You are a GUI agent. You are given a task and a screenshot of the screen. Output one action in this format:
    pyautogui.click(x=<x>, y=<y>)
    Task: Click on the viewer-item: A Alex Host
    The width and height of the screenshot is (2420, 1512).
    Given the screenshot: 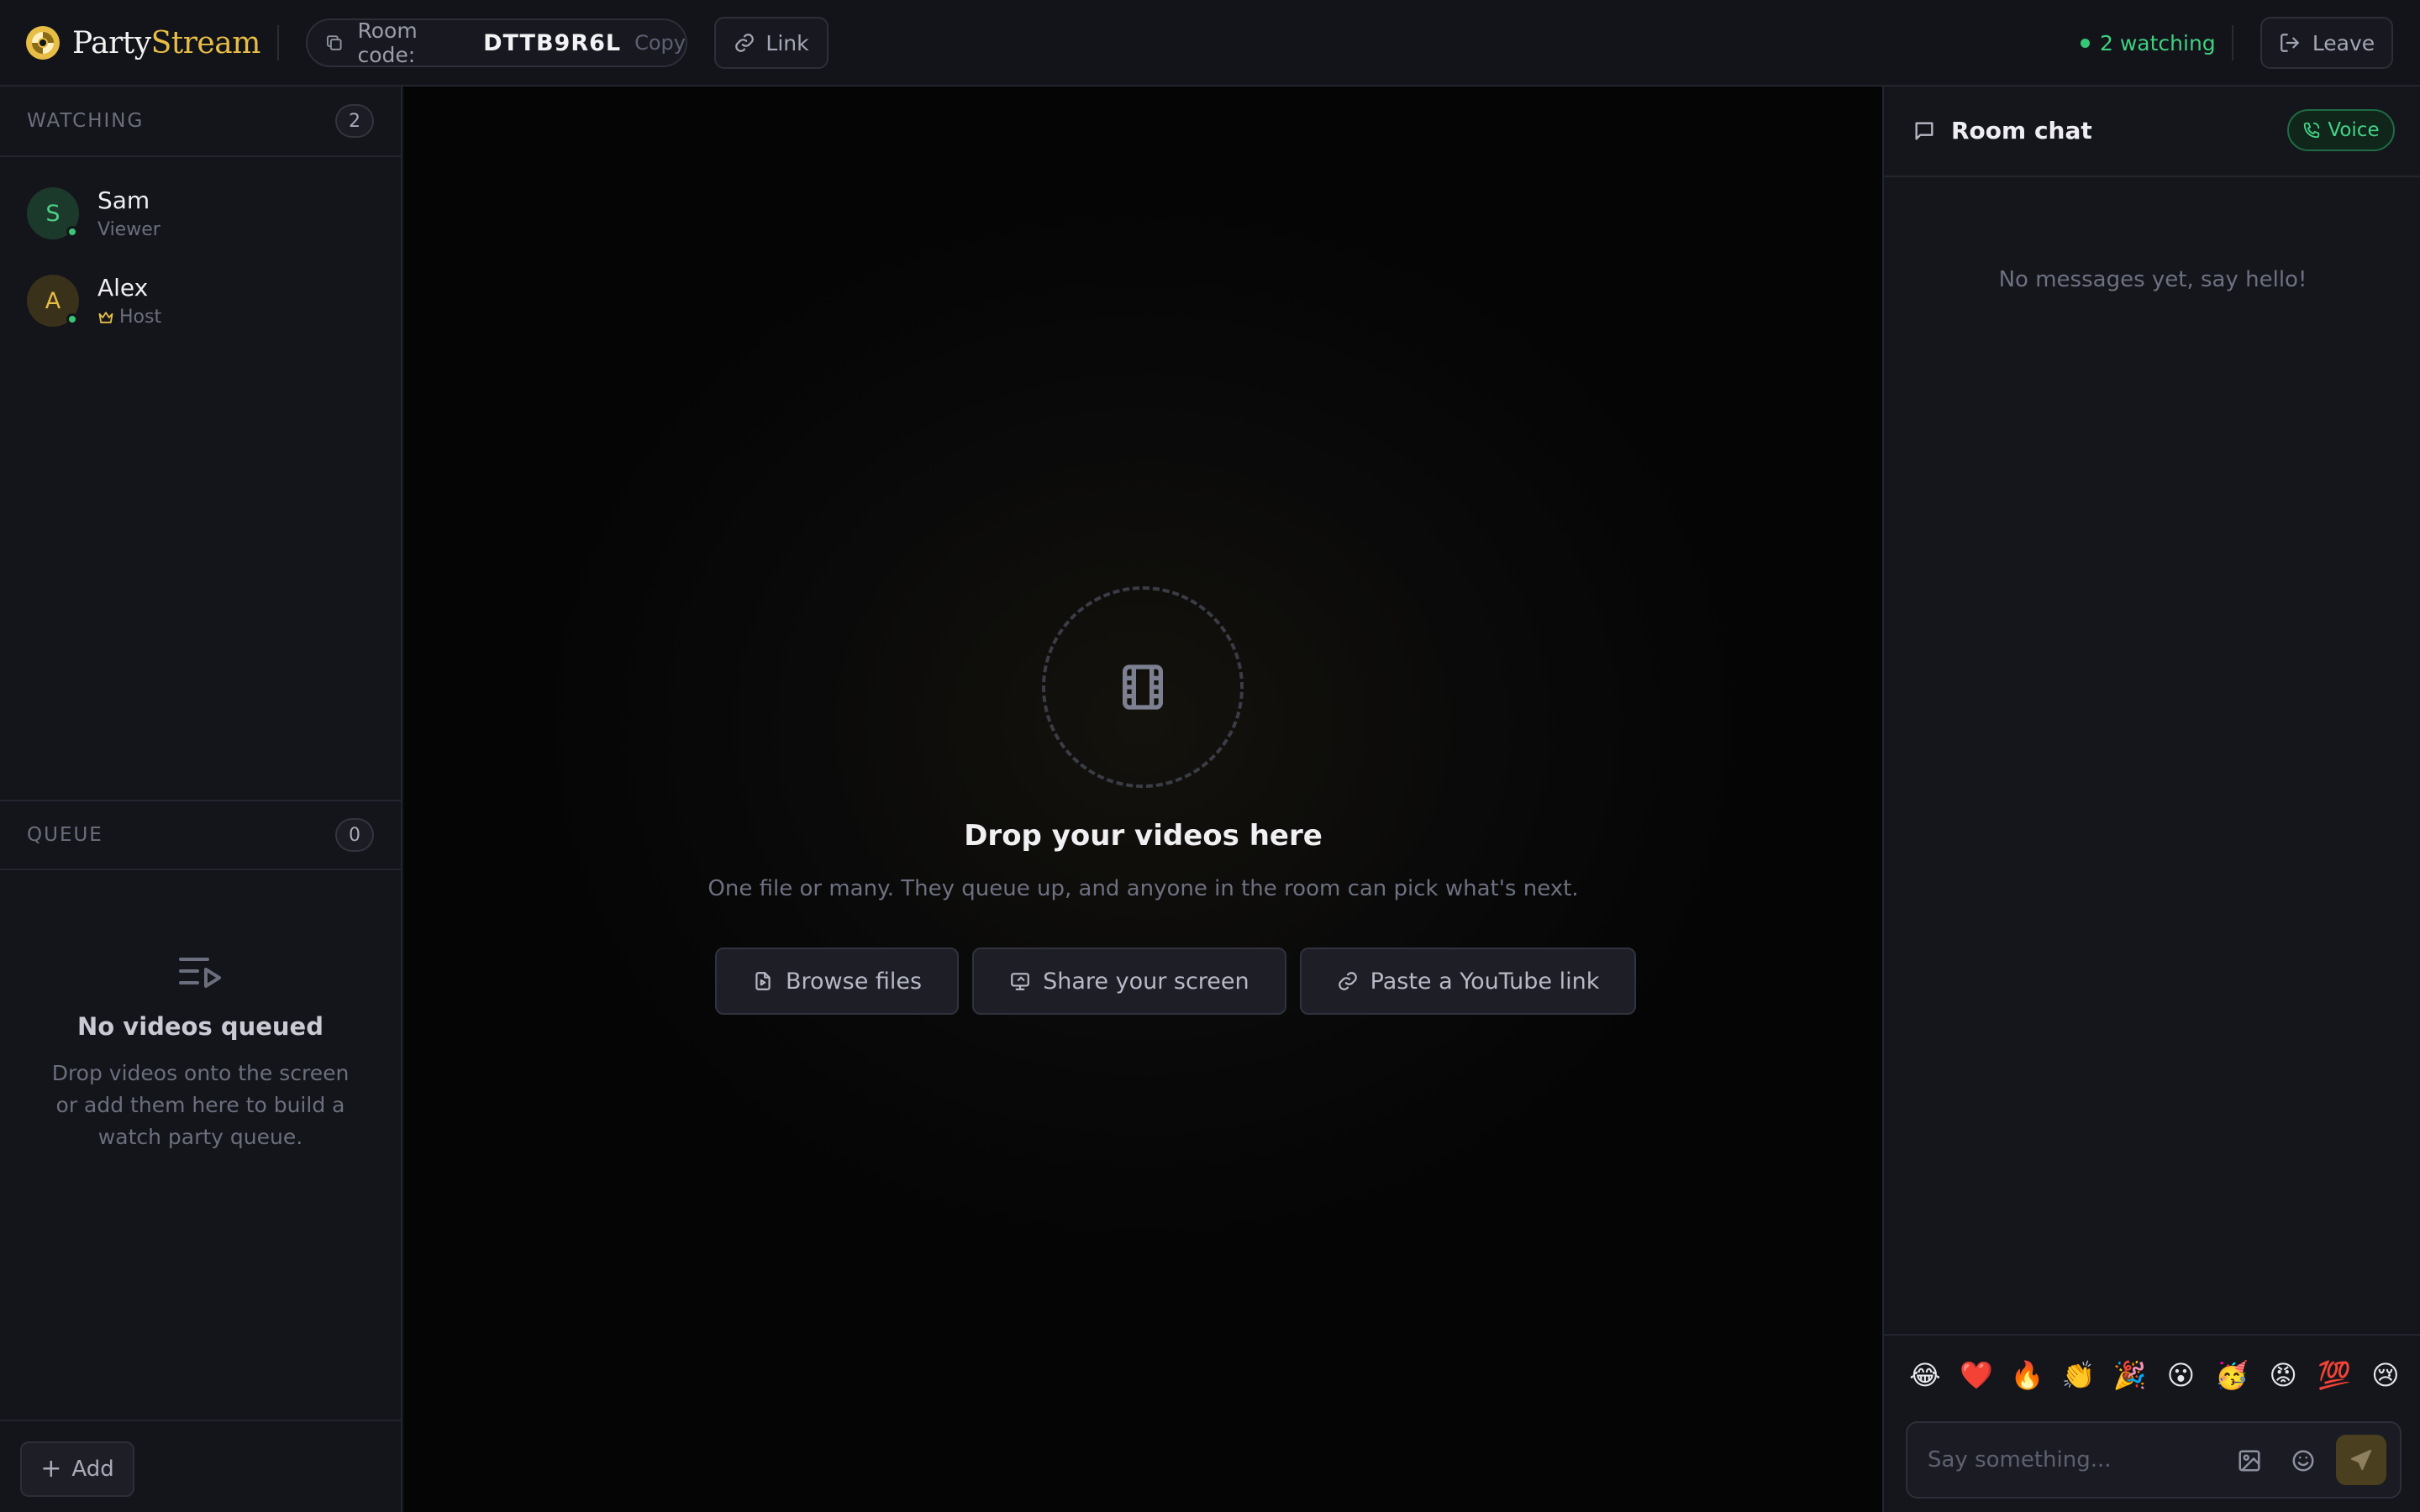 What is the action you would take?
    pyautogui.click(x=203, y=300)
    